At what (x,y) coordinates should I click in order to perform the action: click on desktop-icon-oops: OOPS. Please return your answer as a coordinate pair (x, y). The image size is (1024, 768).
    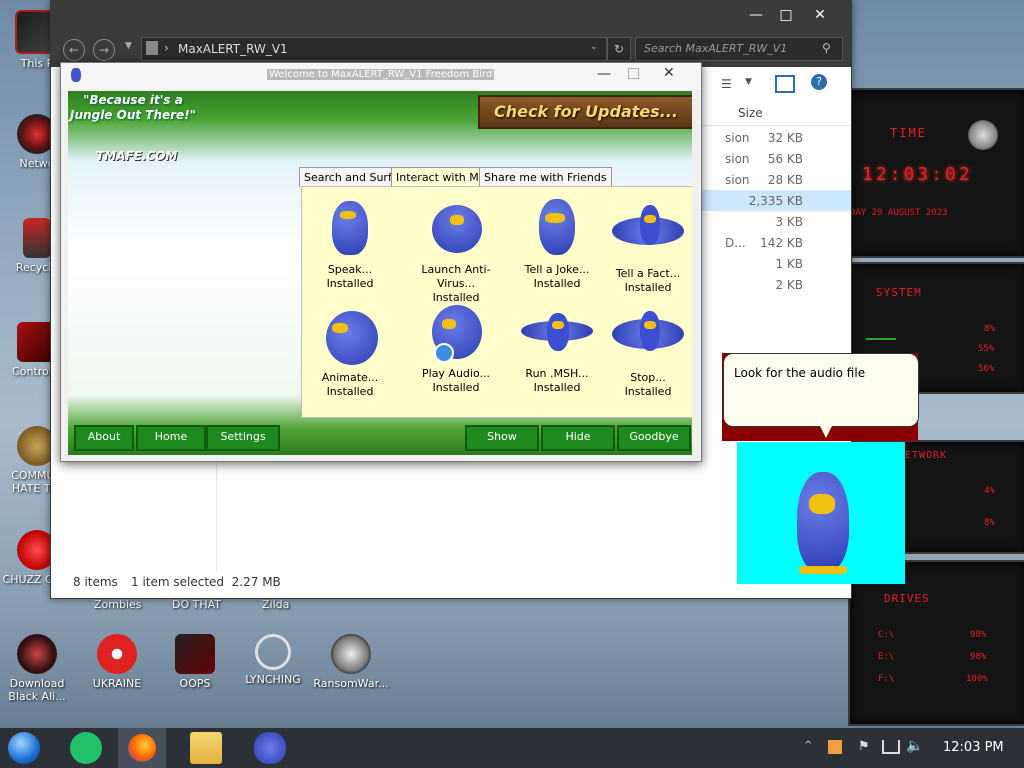
    Looking at the image, I should click on (195, 662).